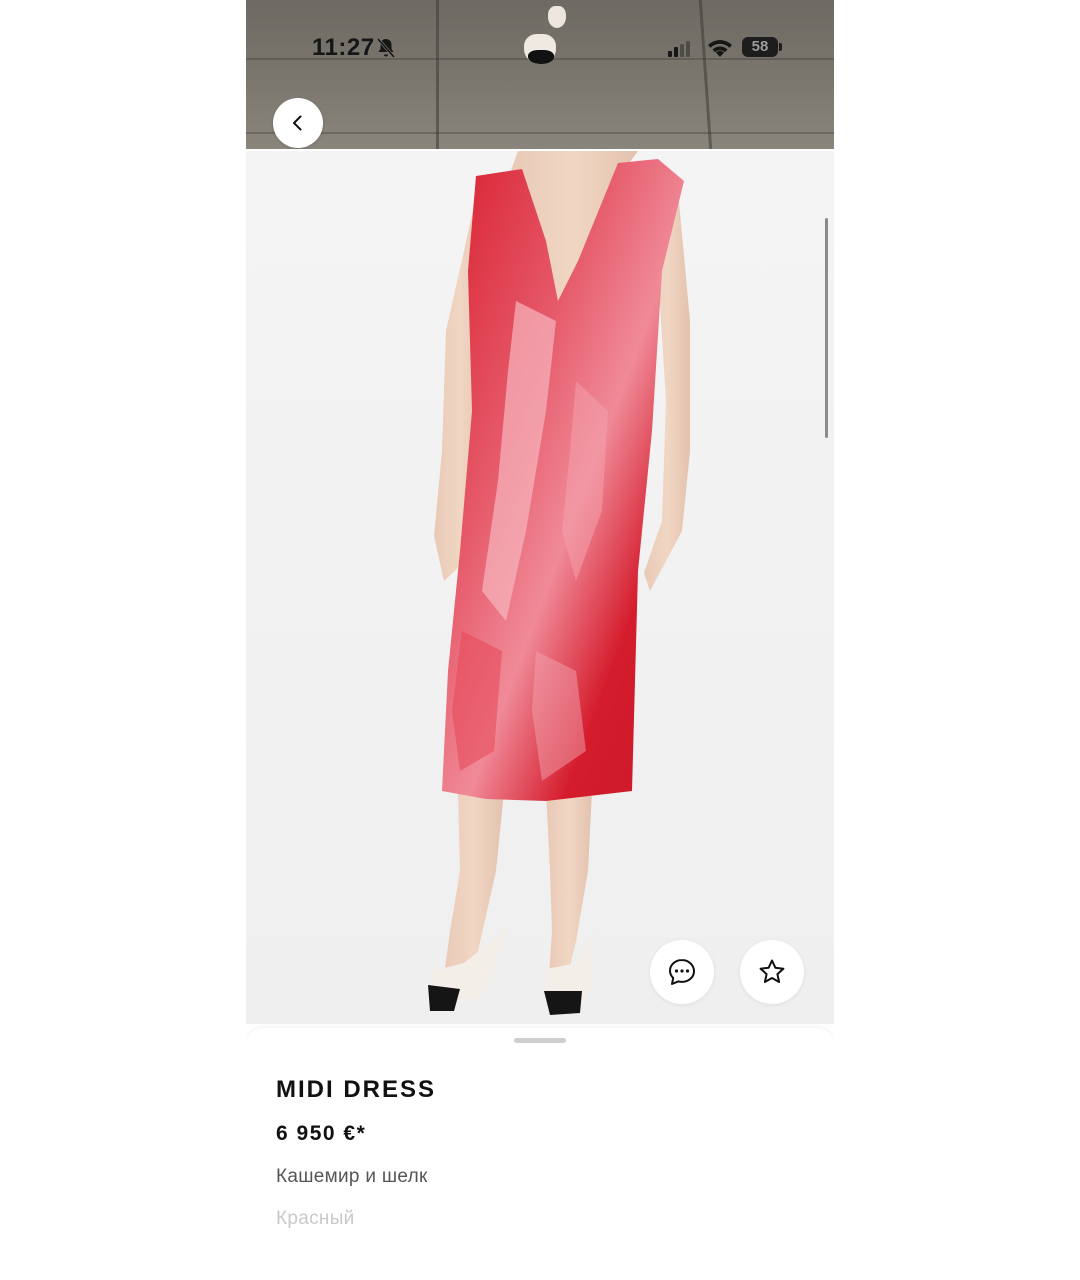 The image size is (1080, 1280). What do you see at coordinates (356, 1089) in the screenshot?
I see `product-title: MIDI DRESS` at bounding box center [356, 1089].